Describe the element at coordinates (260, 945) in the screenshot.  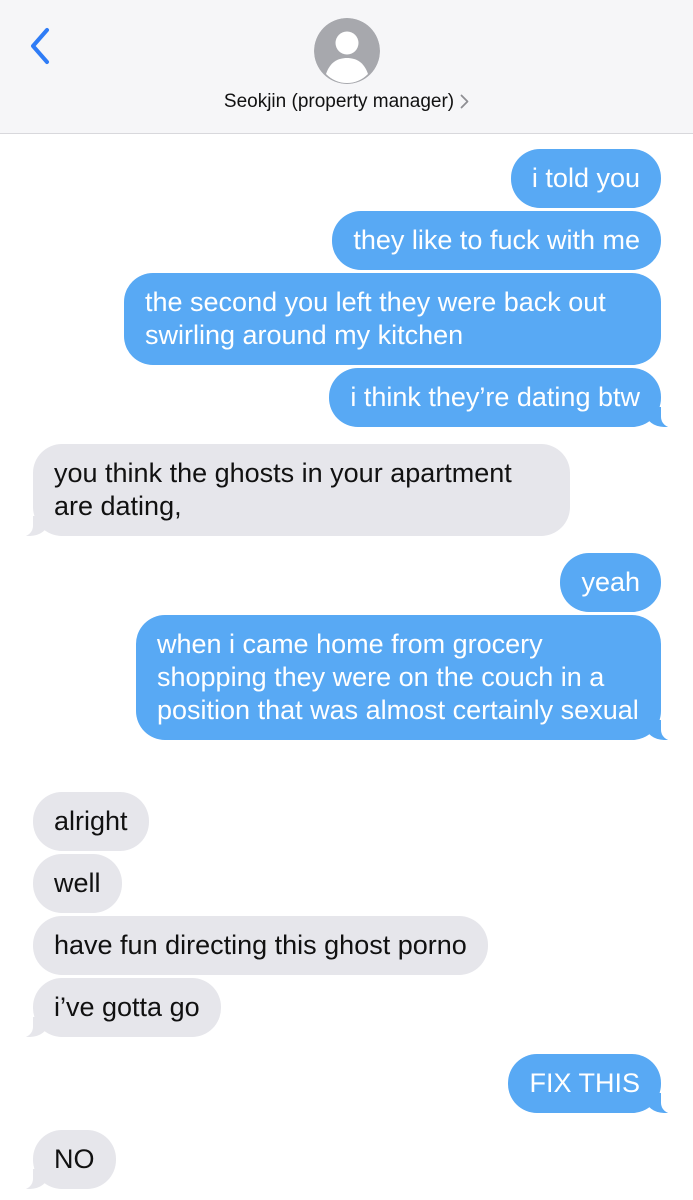
I see `incoming-message: have fun directing this ghost porno` at that location.